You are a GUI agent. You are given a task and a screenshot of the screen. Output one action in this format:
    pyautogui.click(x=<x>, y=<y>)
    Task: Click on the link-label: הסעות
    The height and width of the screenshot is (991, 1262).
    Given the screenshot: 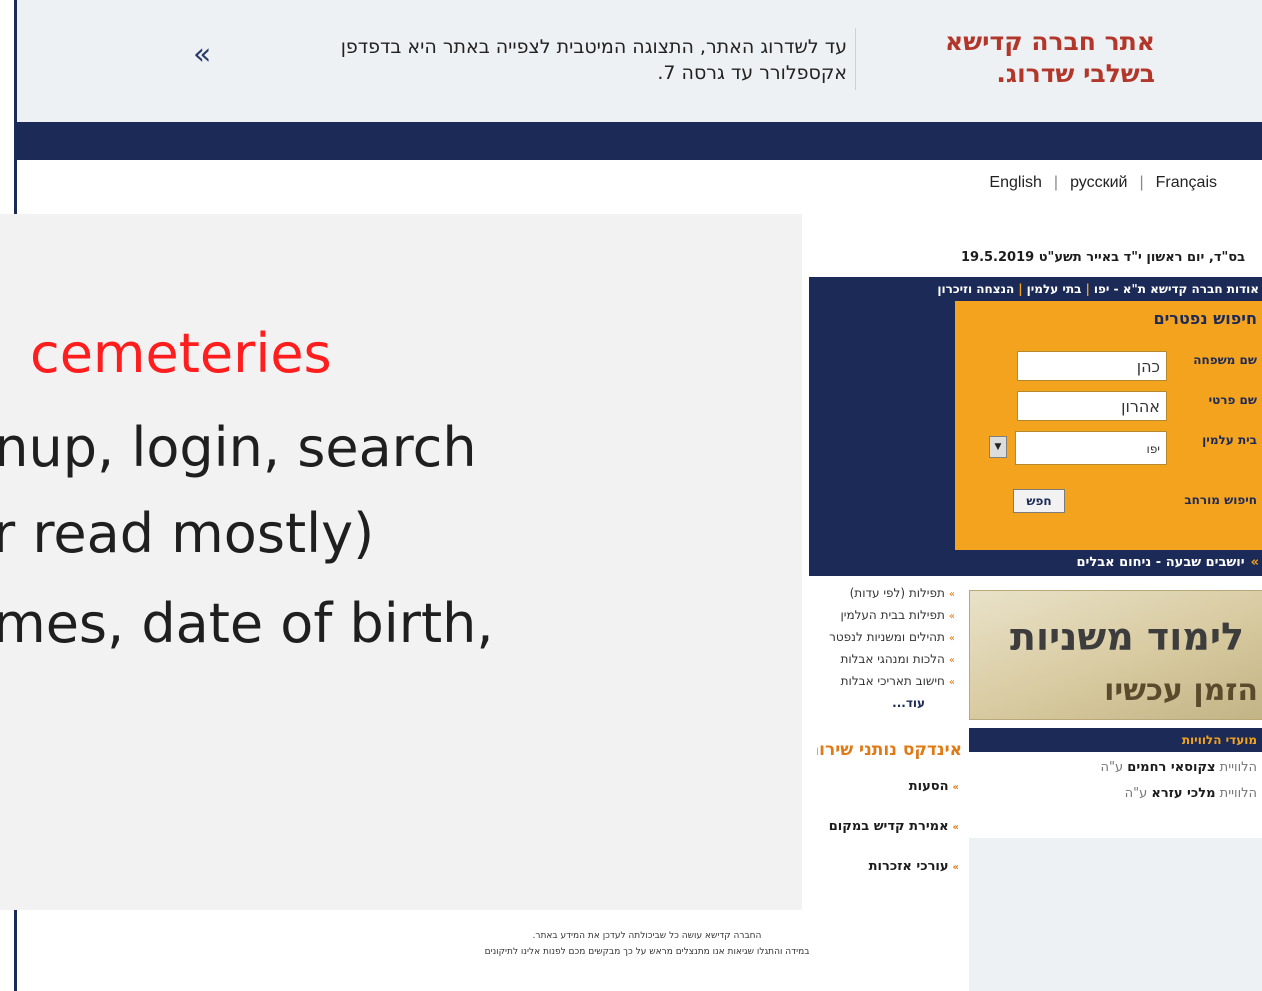 What is the action you would take?
    pyautogui.click(x=928, y=786)
    